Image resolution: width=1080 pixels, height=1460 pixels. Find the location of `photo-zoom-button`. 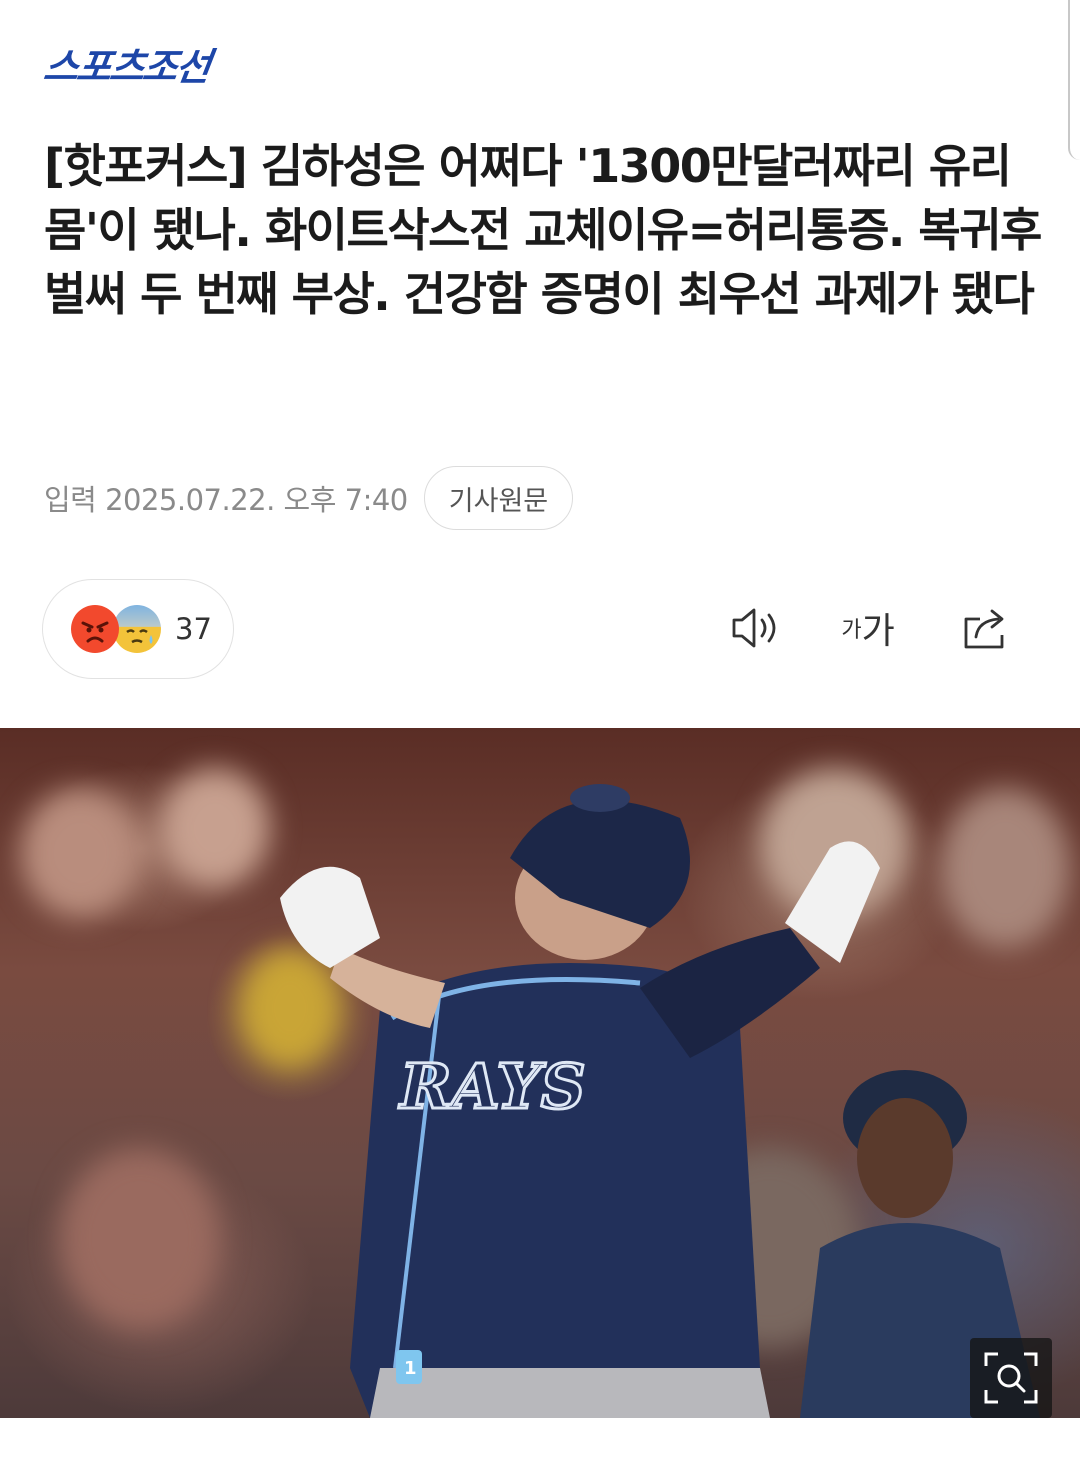

photo-zoom-button is located at coordinates (1011, 1378).